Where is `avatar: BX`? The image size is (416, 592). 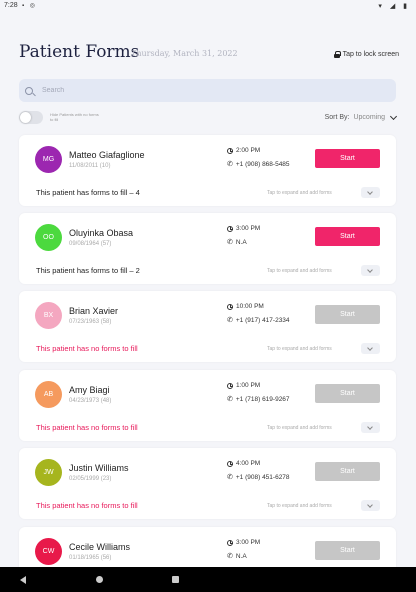
avatar: BX is located at coordinates (48, 315).